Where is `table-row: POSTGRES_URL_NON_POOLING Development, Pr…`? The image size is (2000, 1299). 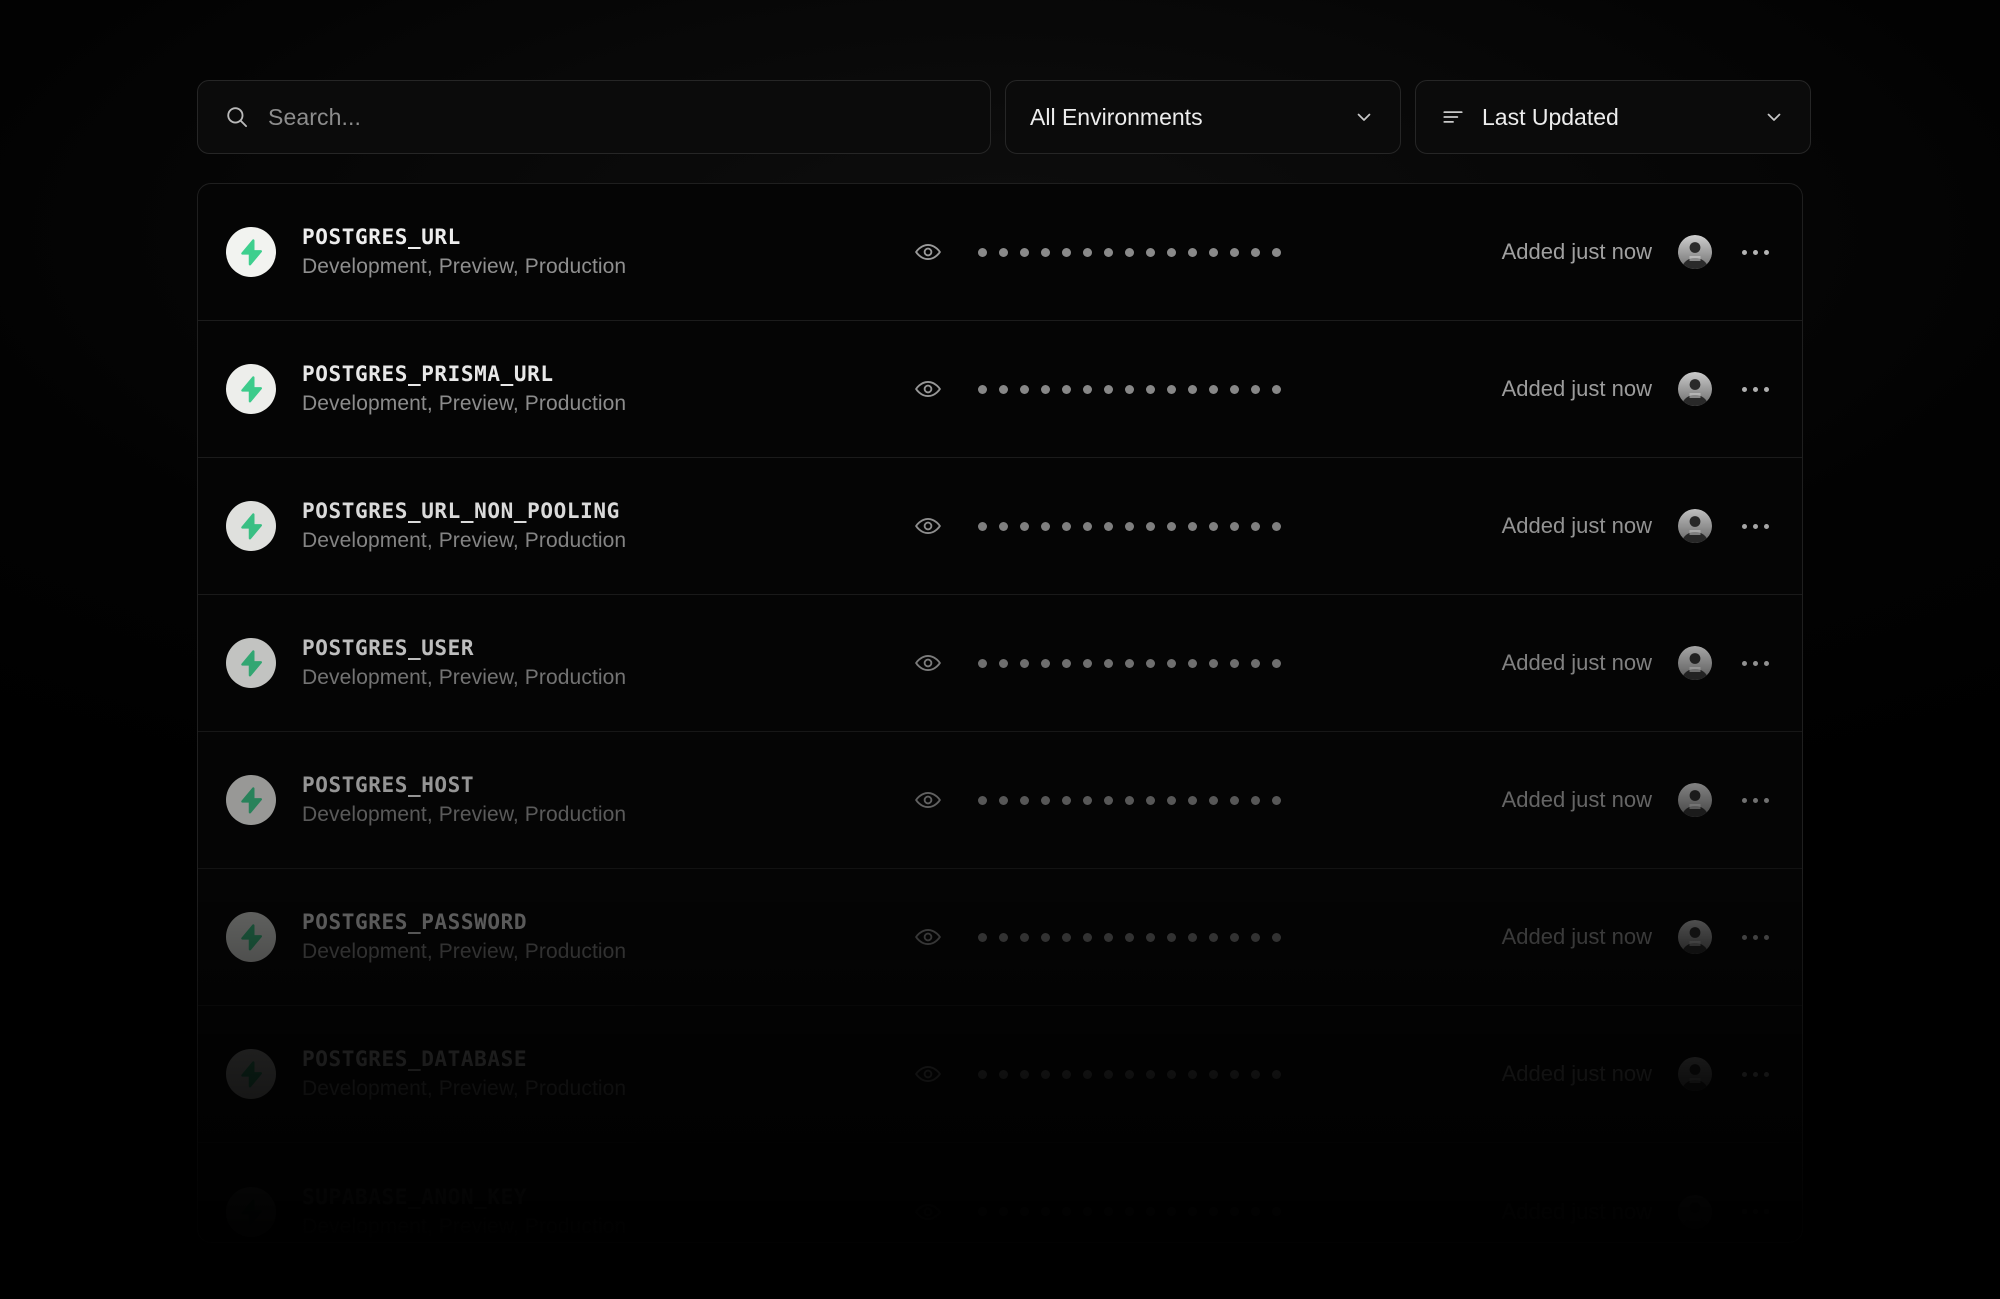
table-row: POSTGRES_URL_NON_POOLING Development, Pr… is located at coordinates (1000, 526).